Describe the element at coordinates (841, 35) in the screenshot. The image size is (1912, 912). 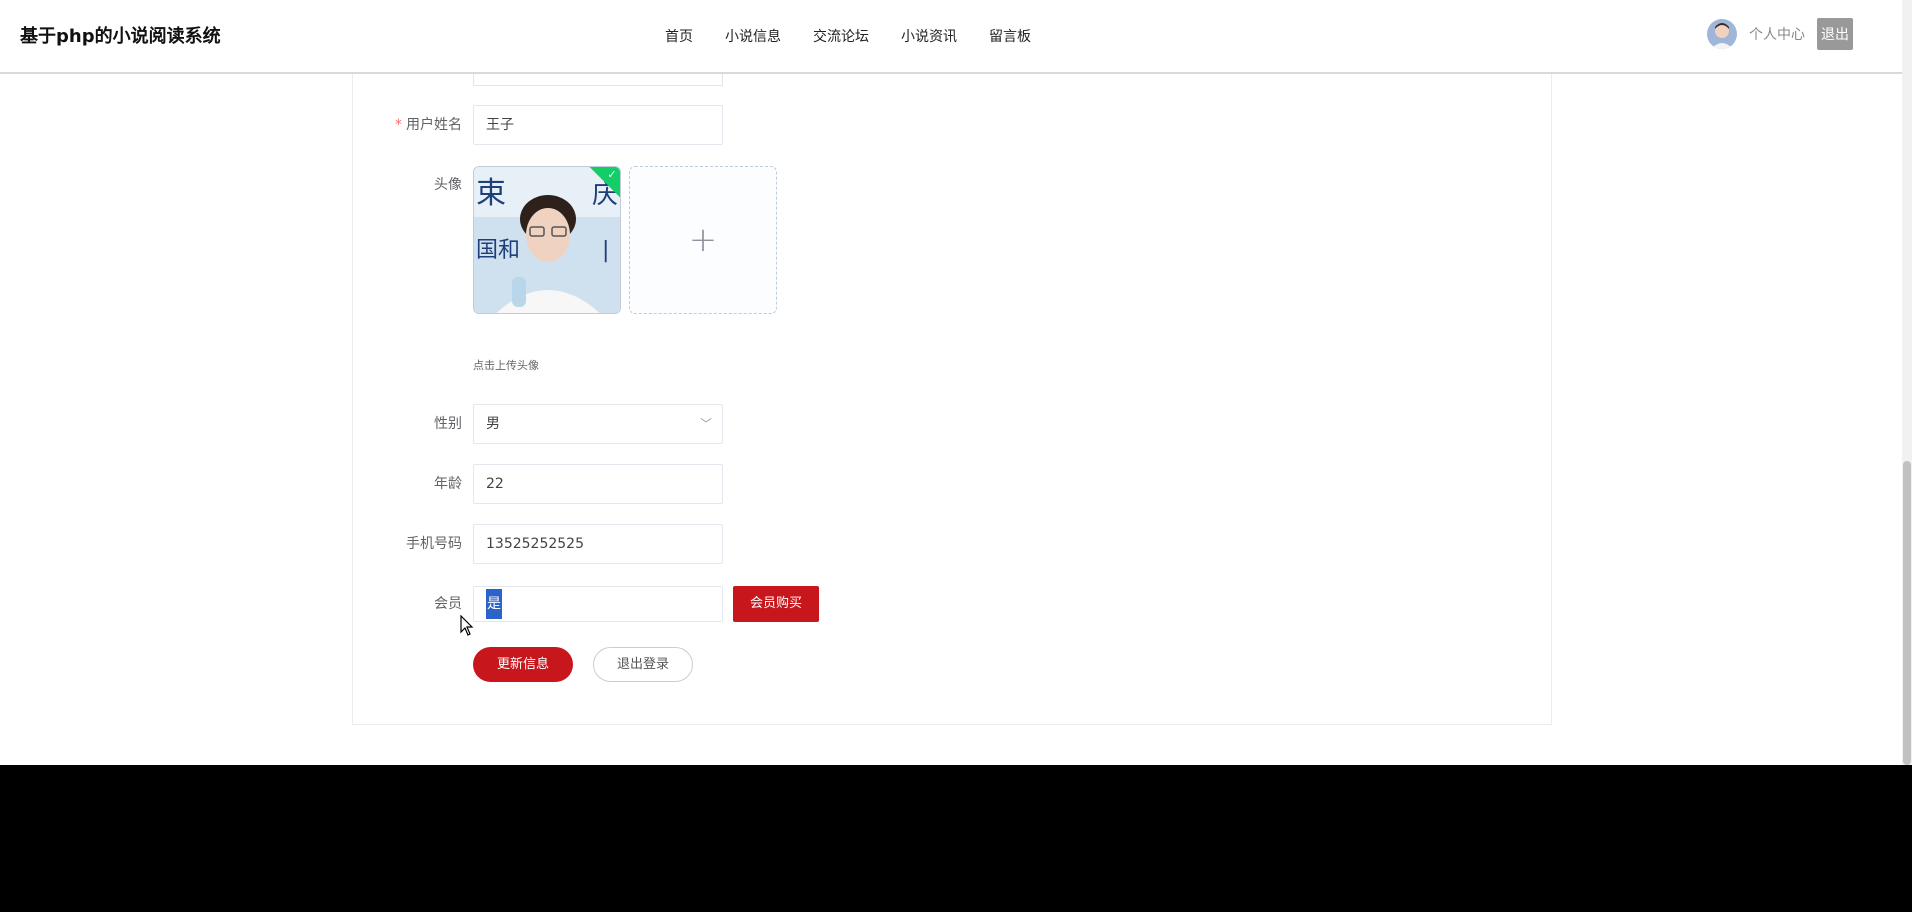
I see `nav-item-forum: 交流论坛` at that location.